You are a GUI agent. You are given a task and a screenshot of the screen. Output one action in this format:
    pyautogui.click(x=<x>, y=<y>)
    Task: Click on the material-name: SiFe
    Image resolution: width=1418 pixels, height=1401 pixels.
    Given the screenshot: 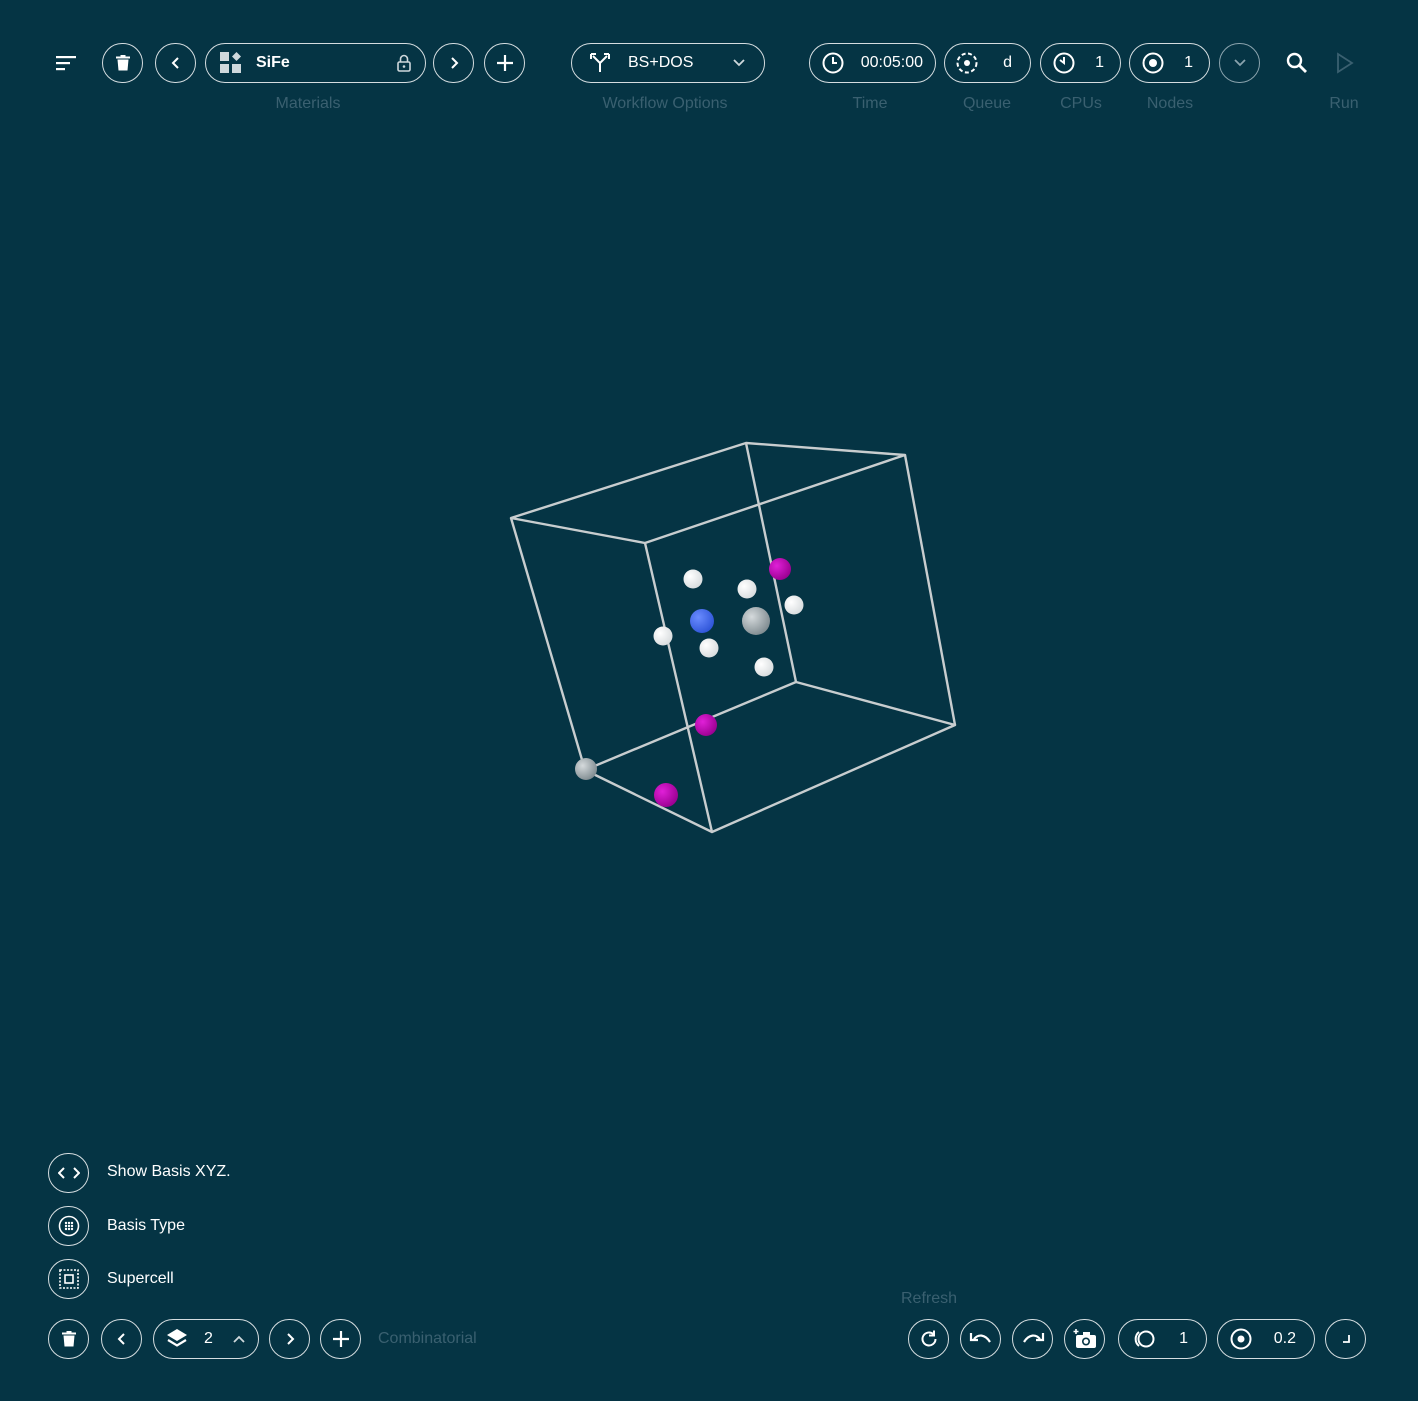 What is the action you would take?
    pyautogui.click(x=273, y=62)
    